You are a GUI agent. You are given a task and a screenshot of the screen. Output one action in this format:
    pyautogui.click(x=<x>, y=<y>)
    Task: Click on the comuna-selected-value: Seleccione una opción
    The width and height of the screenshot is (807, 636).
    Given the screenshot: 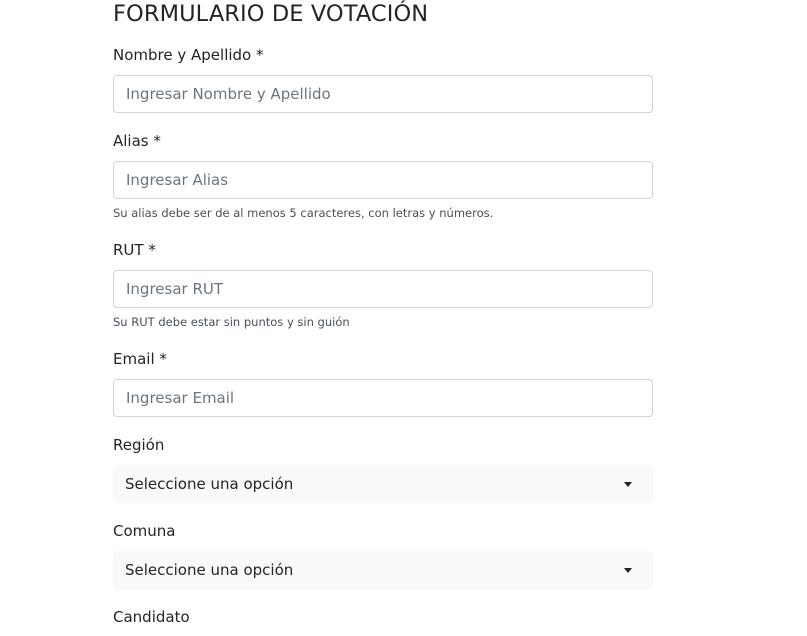 What is the action you would take?
    pyautogui.click(x=209, y=570)
    